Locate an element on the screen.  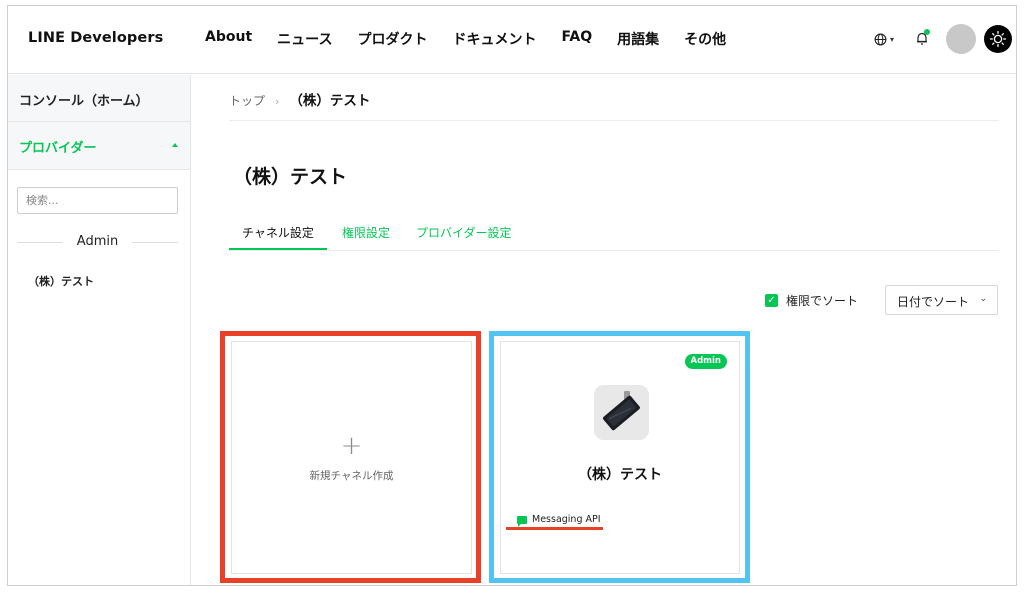
sidebar-item-provider: プロバイダー is located at coordinates (99, 146).